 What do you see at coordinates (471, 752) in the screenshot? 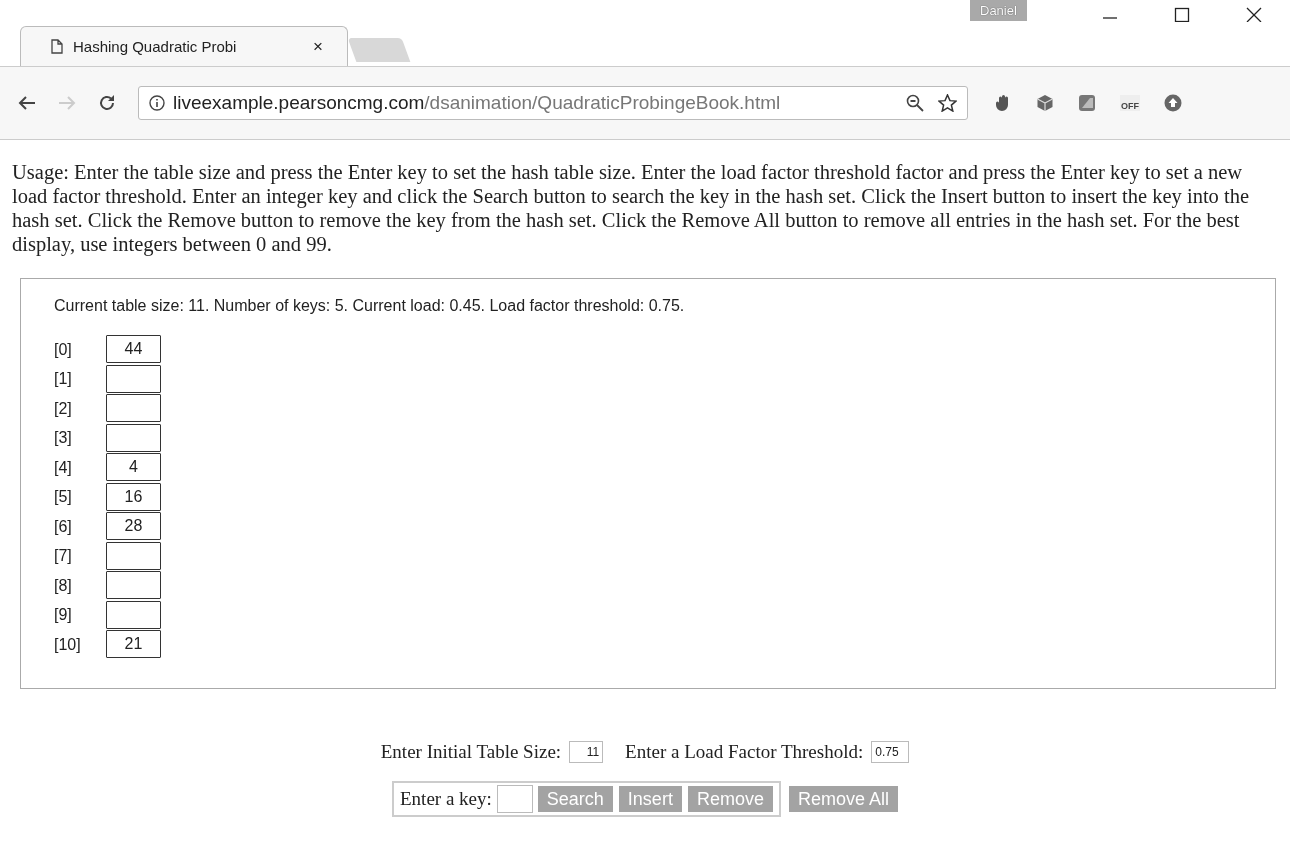
I see `table-size-label: Enter Initial Table Size:` at bounding box center [471, 752].